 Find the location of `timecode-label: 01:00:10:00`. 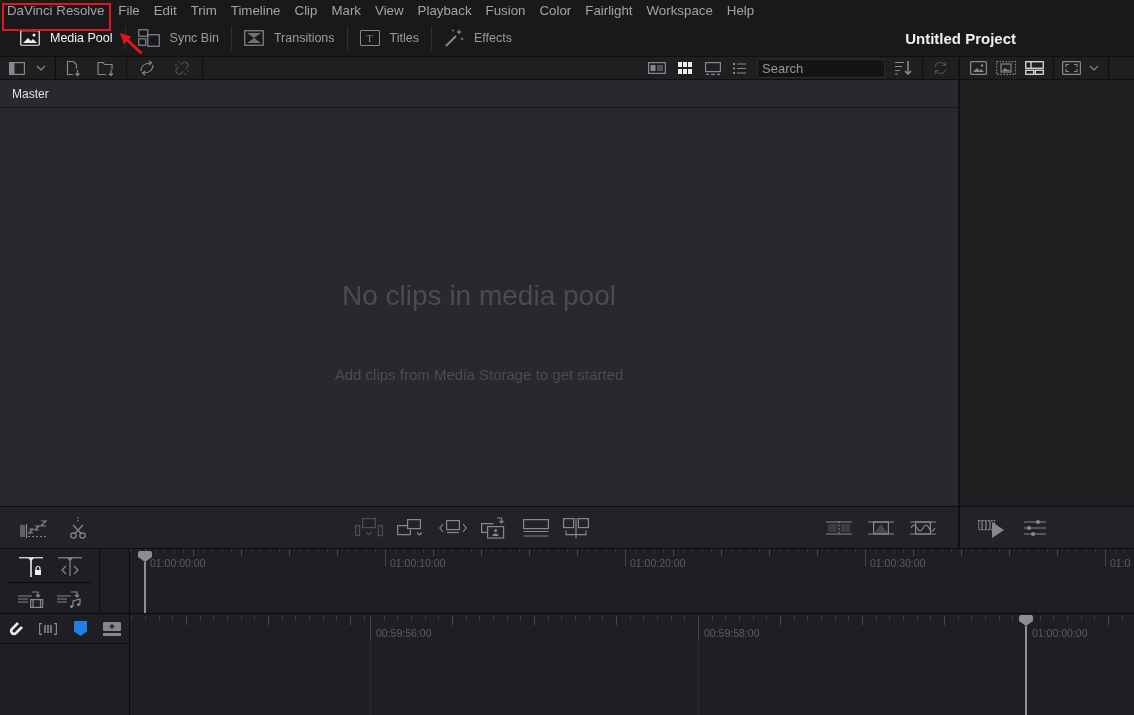

timecode-label: 01:00:10:00 is located at coordinates (418, 563).